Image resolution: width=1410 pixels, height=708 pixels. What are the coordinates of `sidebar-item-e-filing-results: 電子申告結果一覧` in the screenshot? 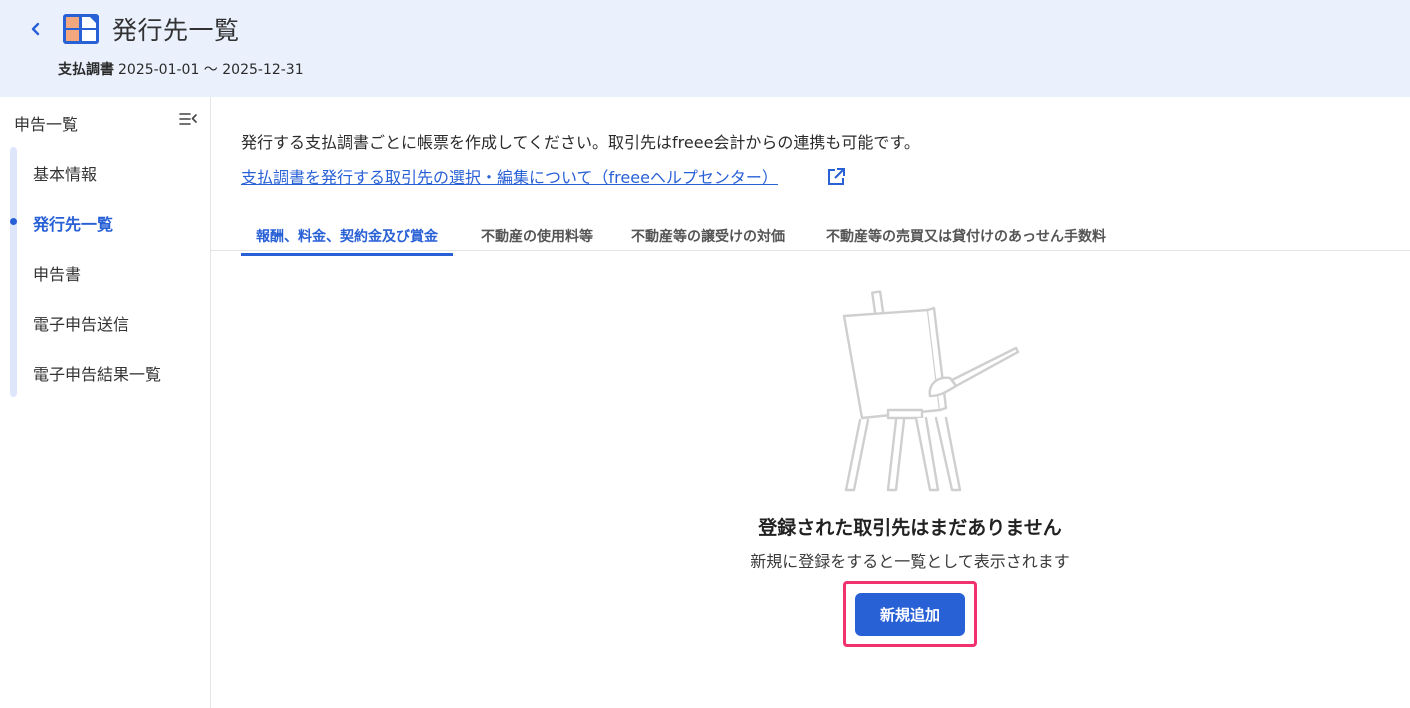 It's located at (97, 373).